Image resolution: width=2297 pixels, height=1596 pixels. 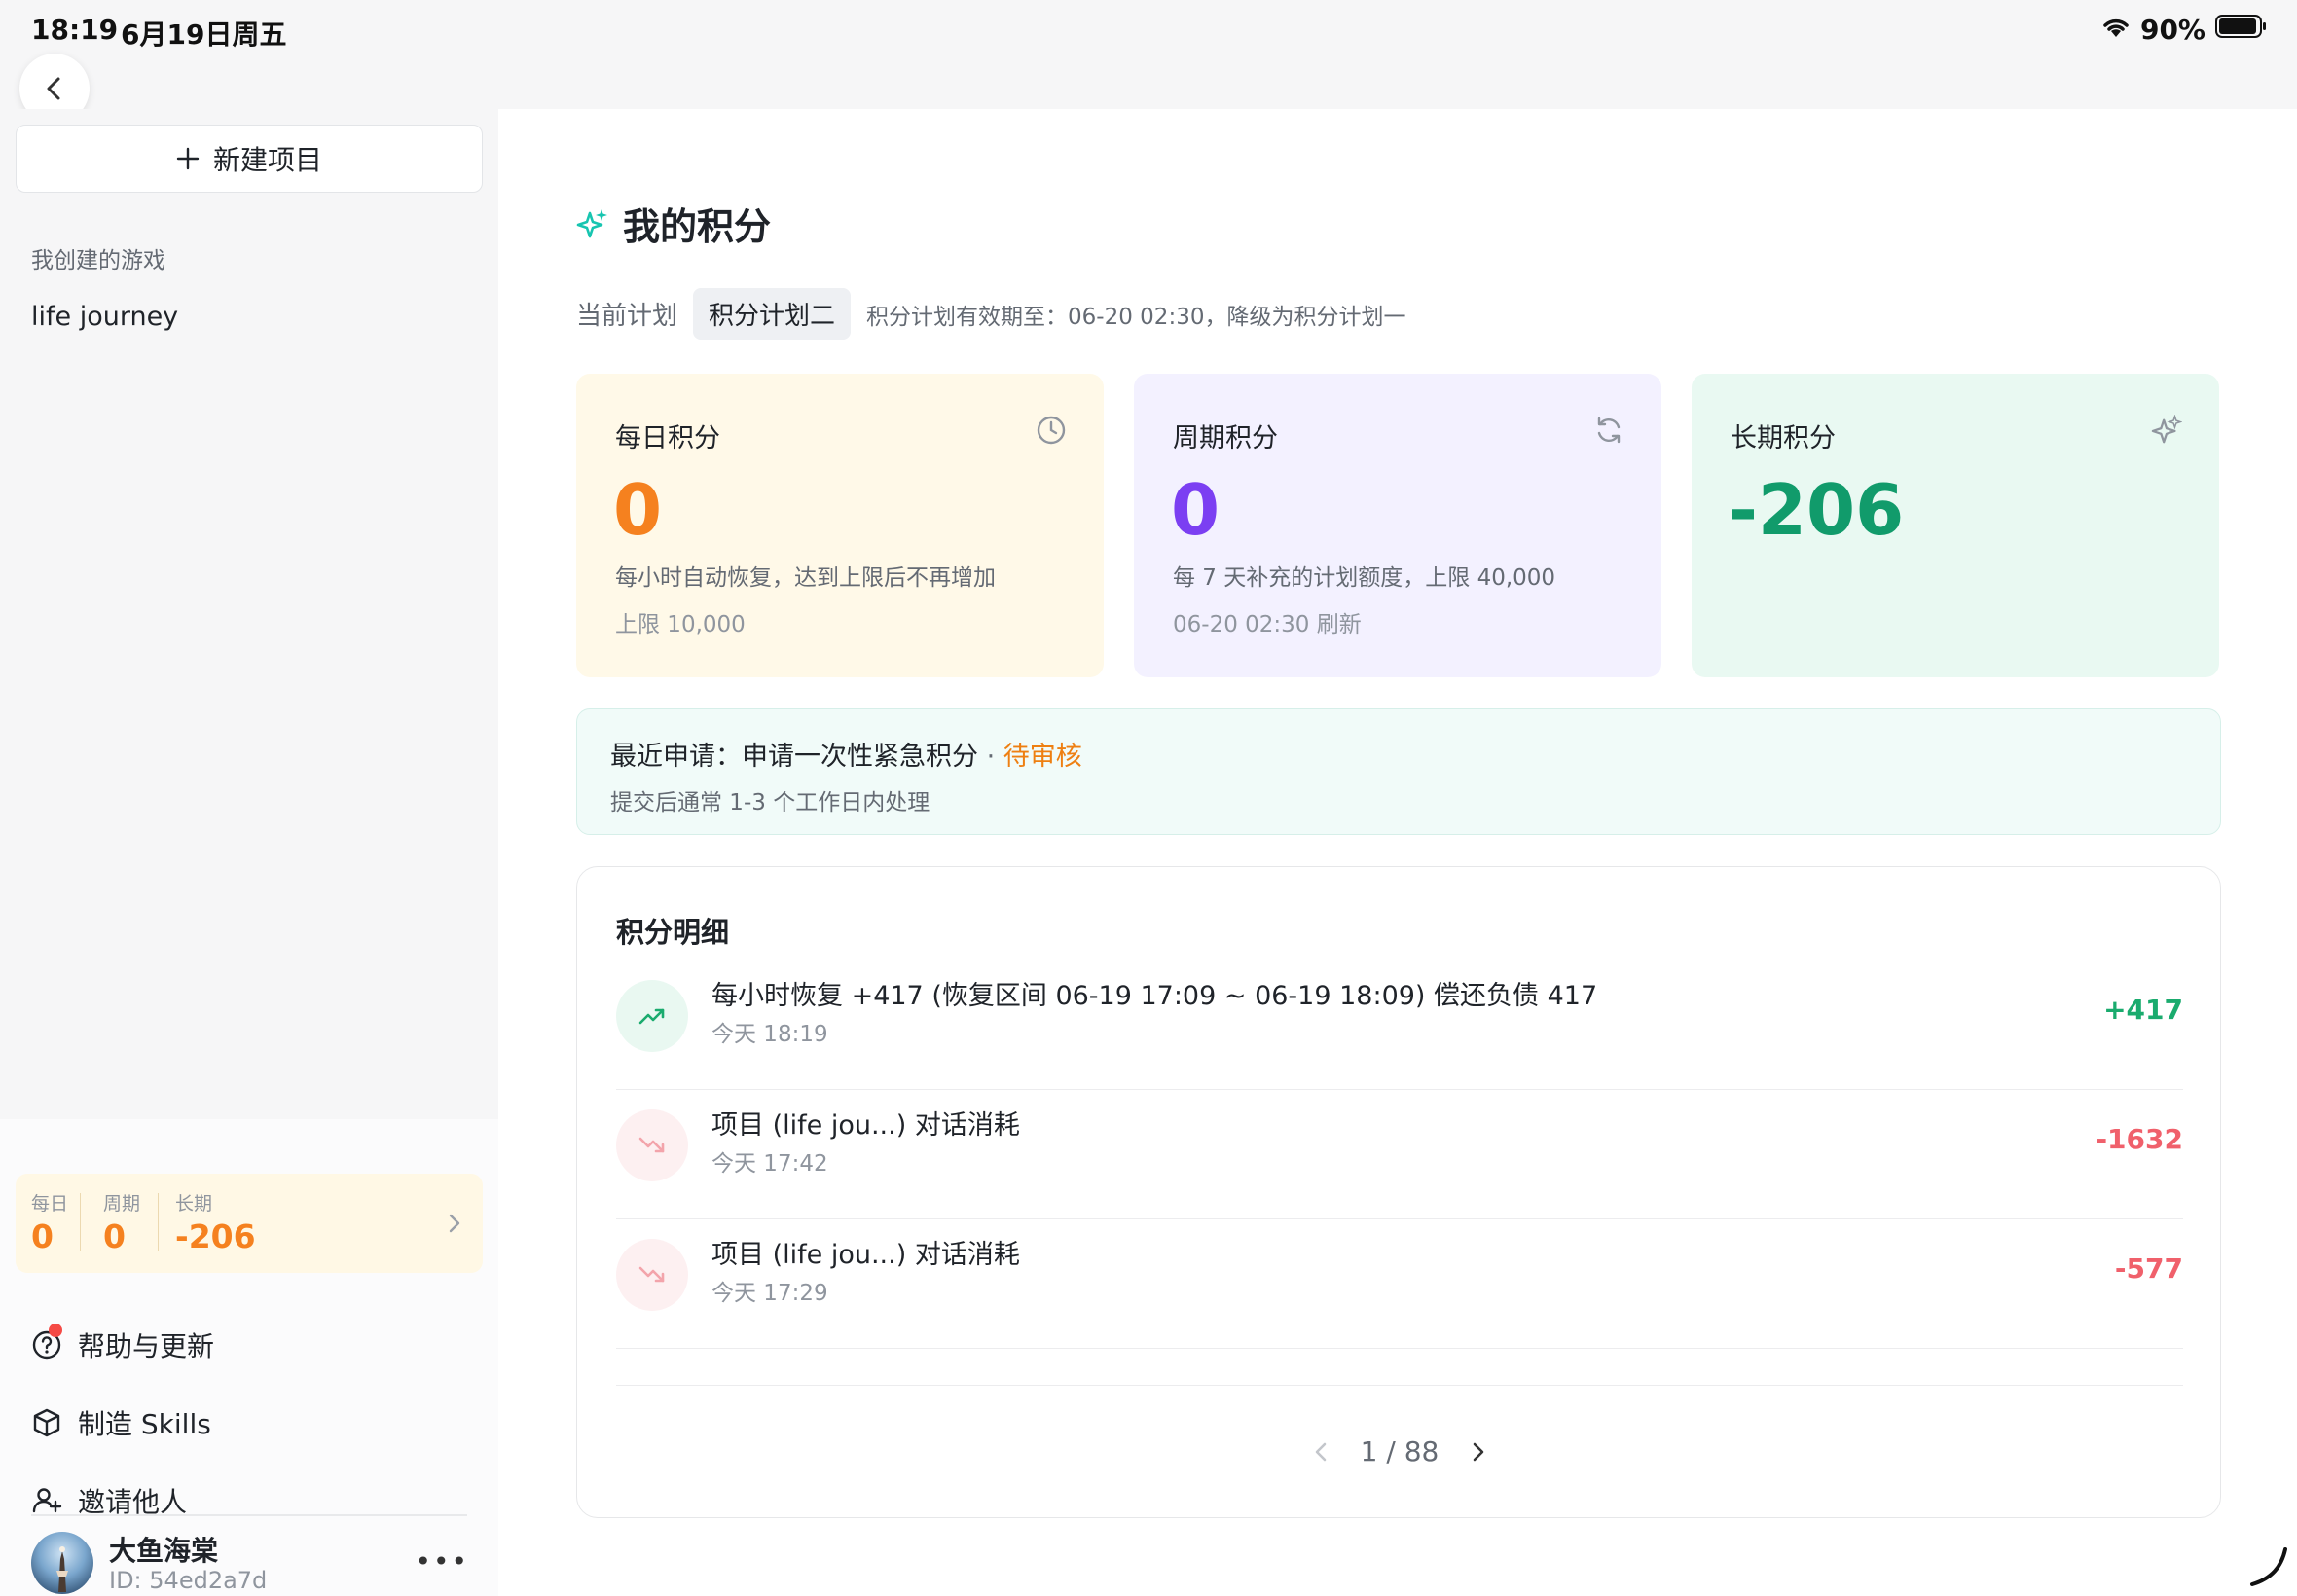 What do you see at coordinates (146, 1346) in the screenshot?
I see `help-updates-label: 帮助与更新` at bounding box center [146, 1346].